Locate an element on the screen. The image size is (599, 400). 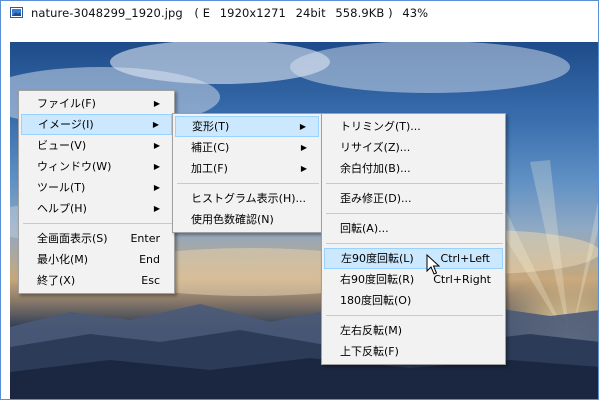
menu-item: ファイル(F) ▶ is located at coordinates (96, 103).